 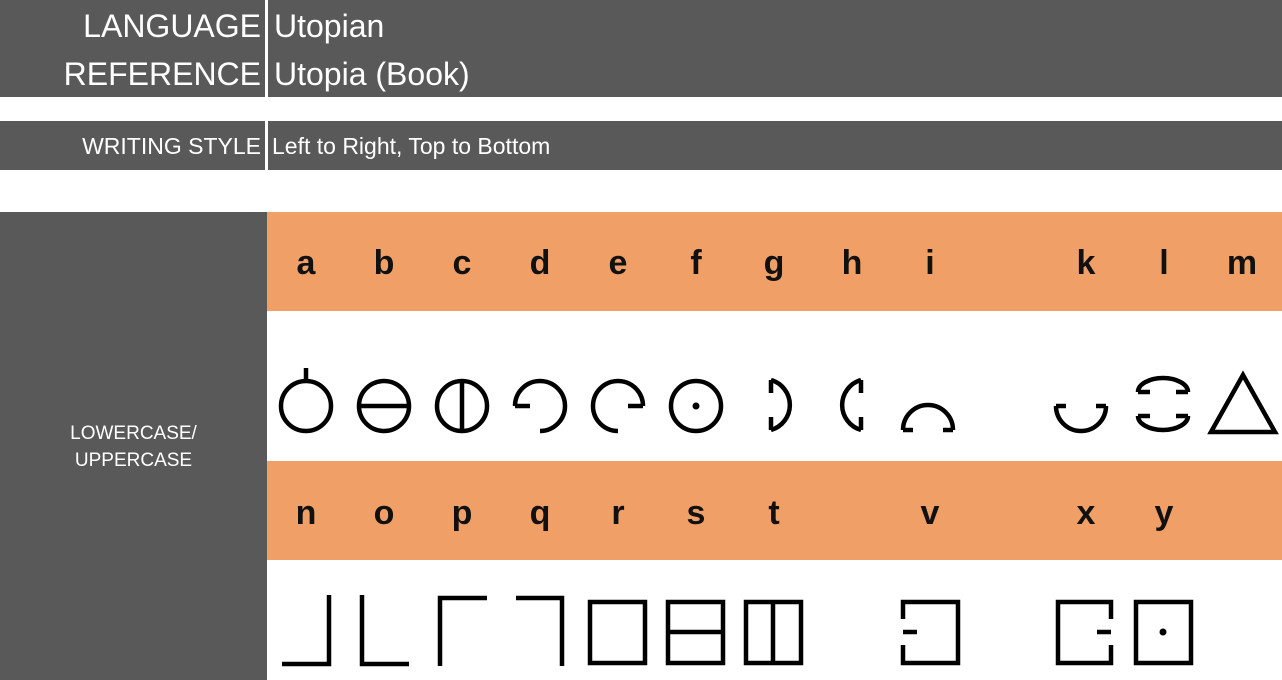 I want to click on glyph-y-icon, so click(x=1163, y=632).